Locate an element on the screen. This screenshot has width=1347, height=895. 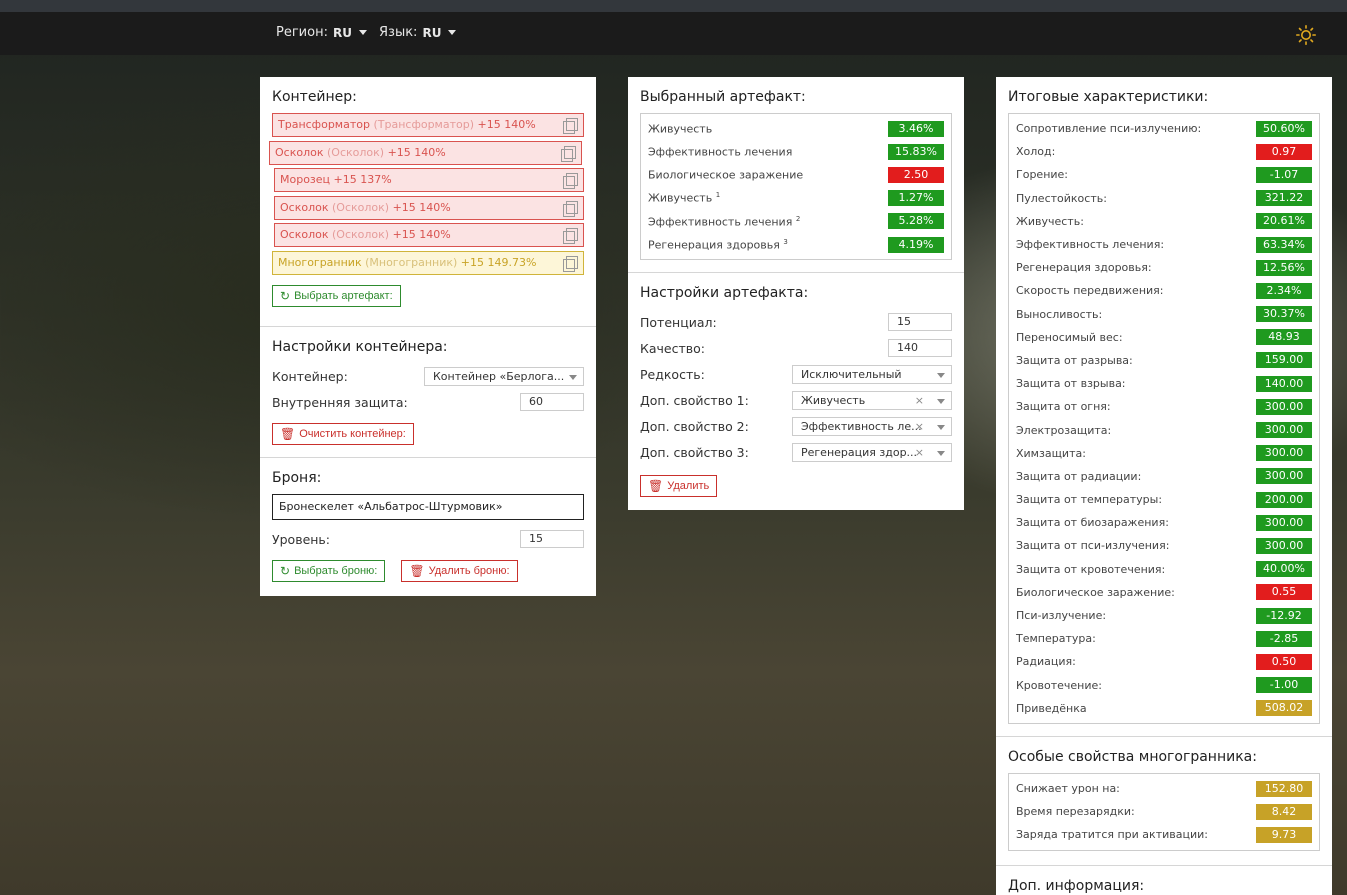
stat-value-badge: 20.61% is located at coordinates (1284, 221).